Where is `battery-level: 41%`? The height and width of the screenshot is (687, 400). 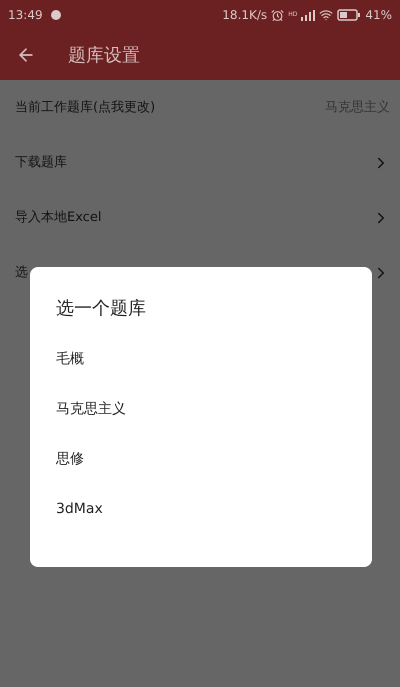
battery-level: 41% is located at coordinates (378, 15).